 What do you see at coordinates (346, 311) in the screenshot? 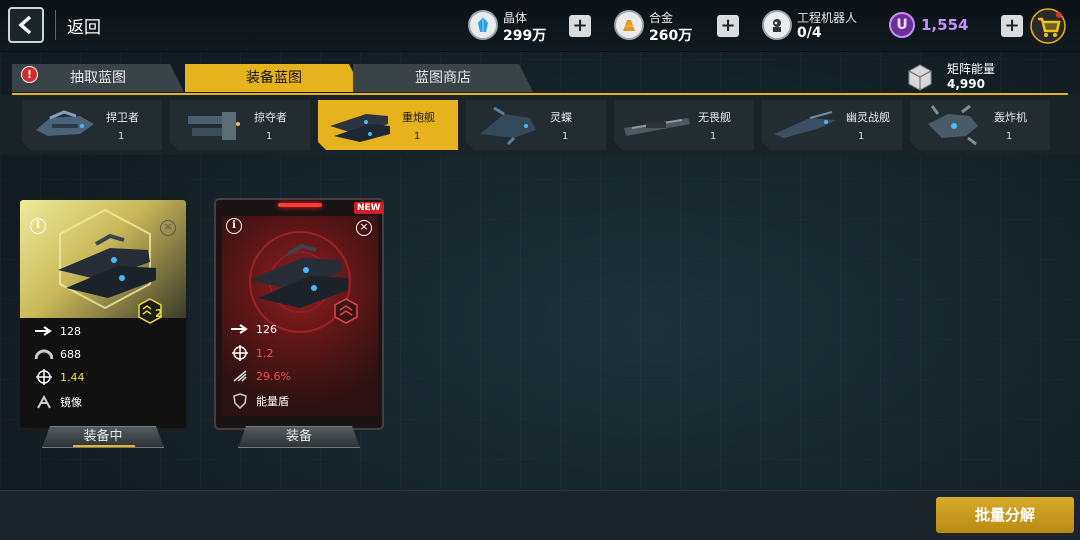
I see `rank-badge-icon` at bounding box center [346, 311].